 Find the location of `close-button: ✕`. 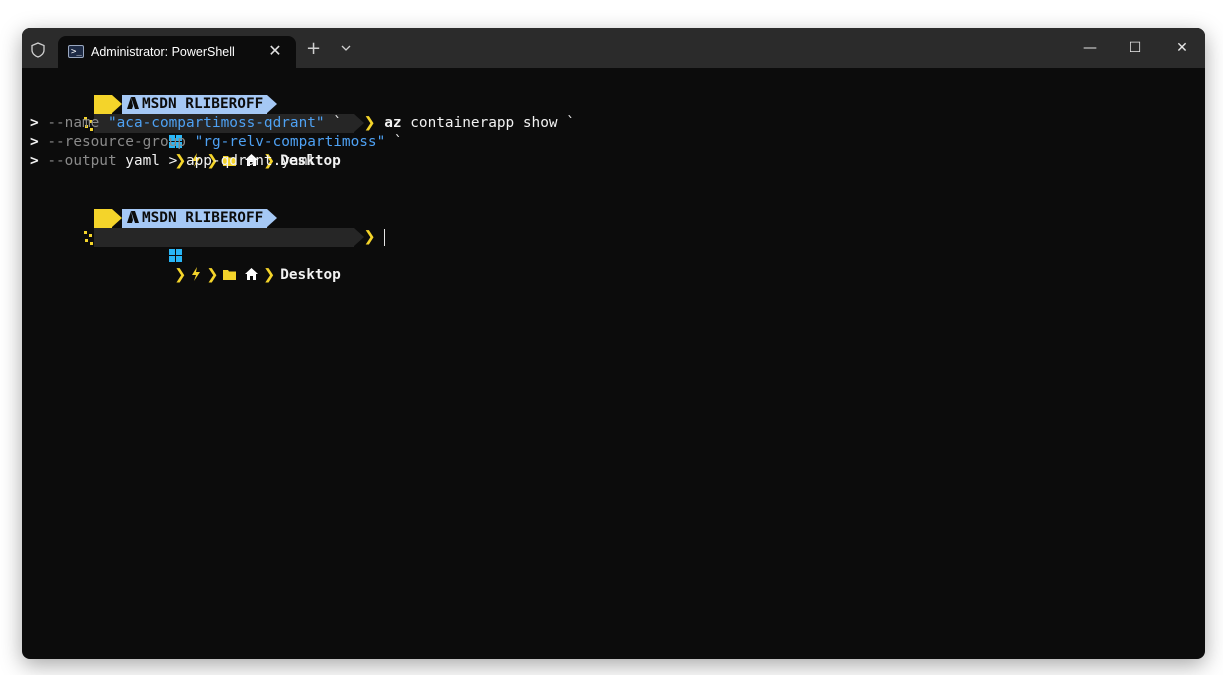

close-button: ✕ is located at coordinates (1182, 48).